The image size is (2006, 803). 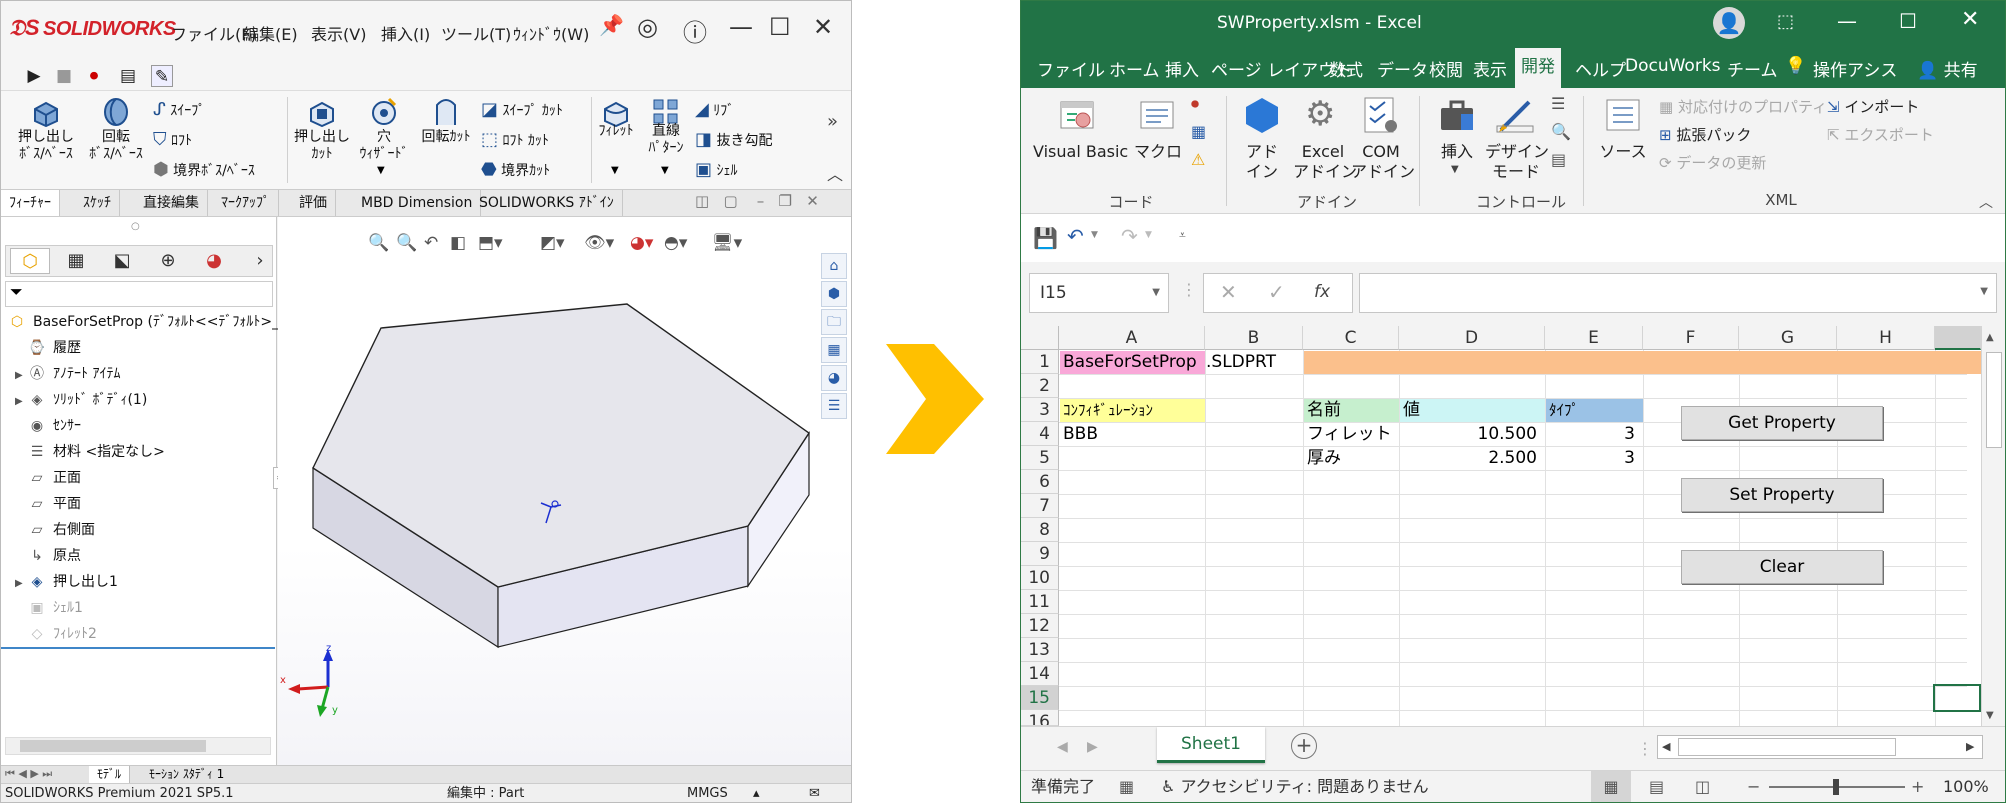 What do you see at coordinates (1855, 68) in the screenshot?
I see `tell-me-search: 操作アシス` at bounding box center [1855, 68].